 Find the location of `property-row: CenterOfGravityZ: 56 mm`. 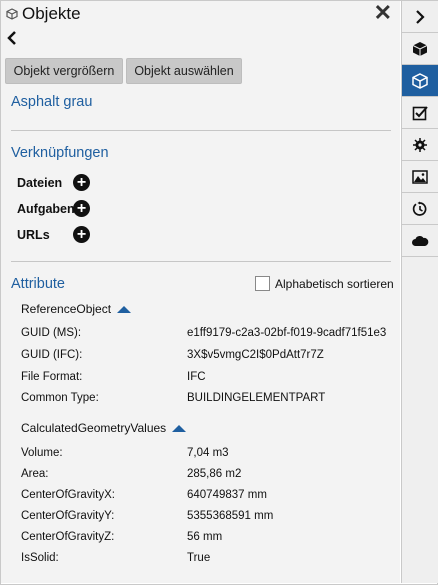

property-row: CenterOfGravityZ: 56 mm is located at coordinates (121, 537).